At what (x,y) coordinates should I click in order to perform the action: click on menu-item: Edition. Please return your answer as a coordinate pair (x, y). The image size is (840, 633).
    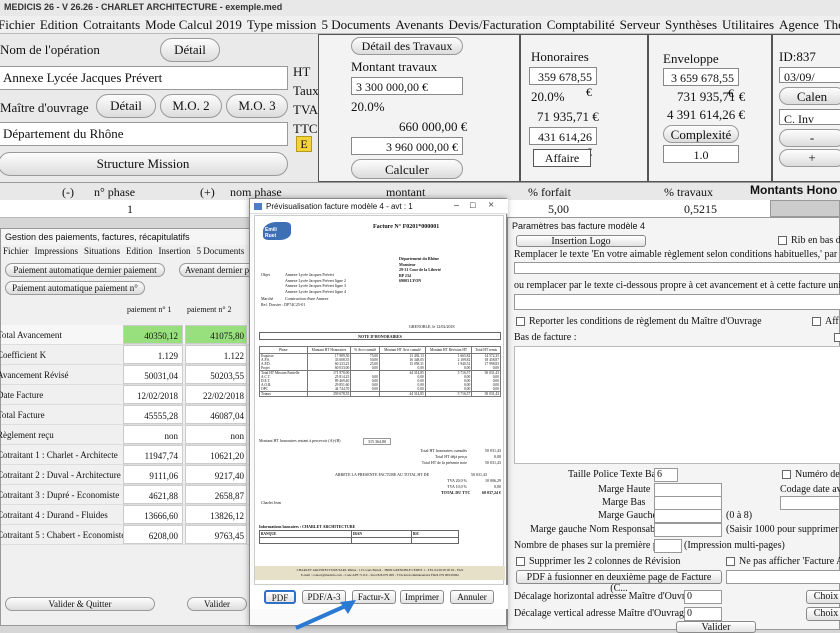
    Looking at the image, I should click on (59, 25).